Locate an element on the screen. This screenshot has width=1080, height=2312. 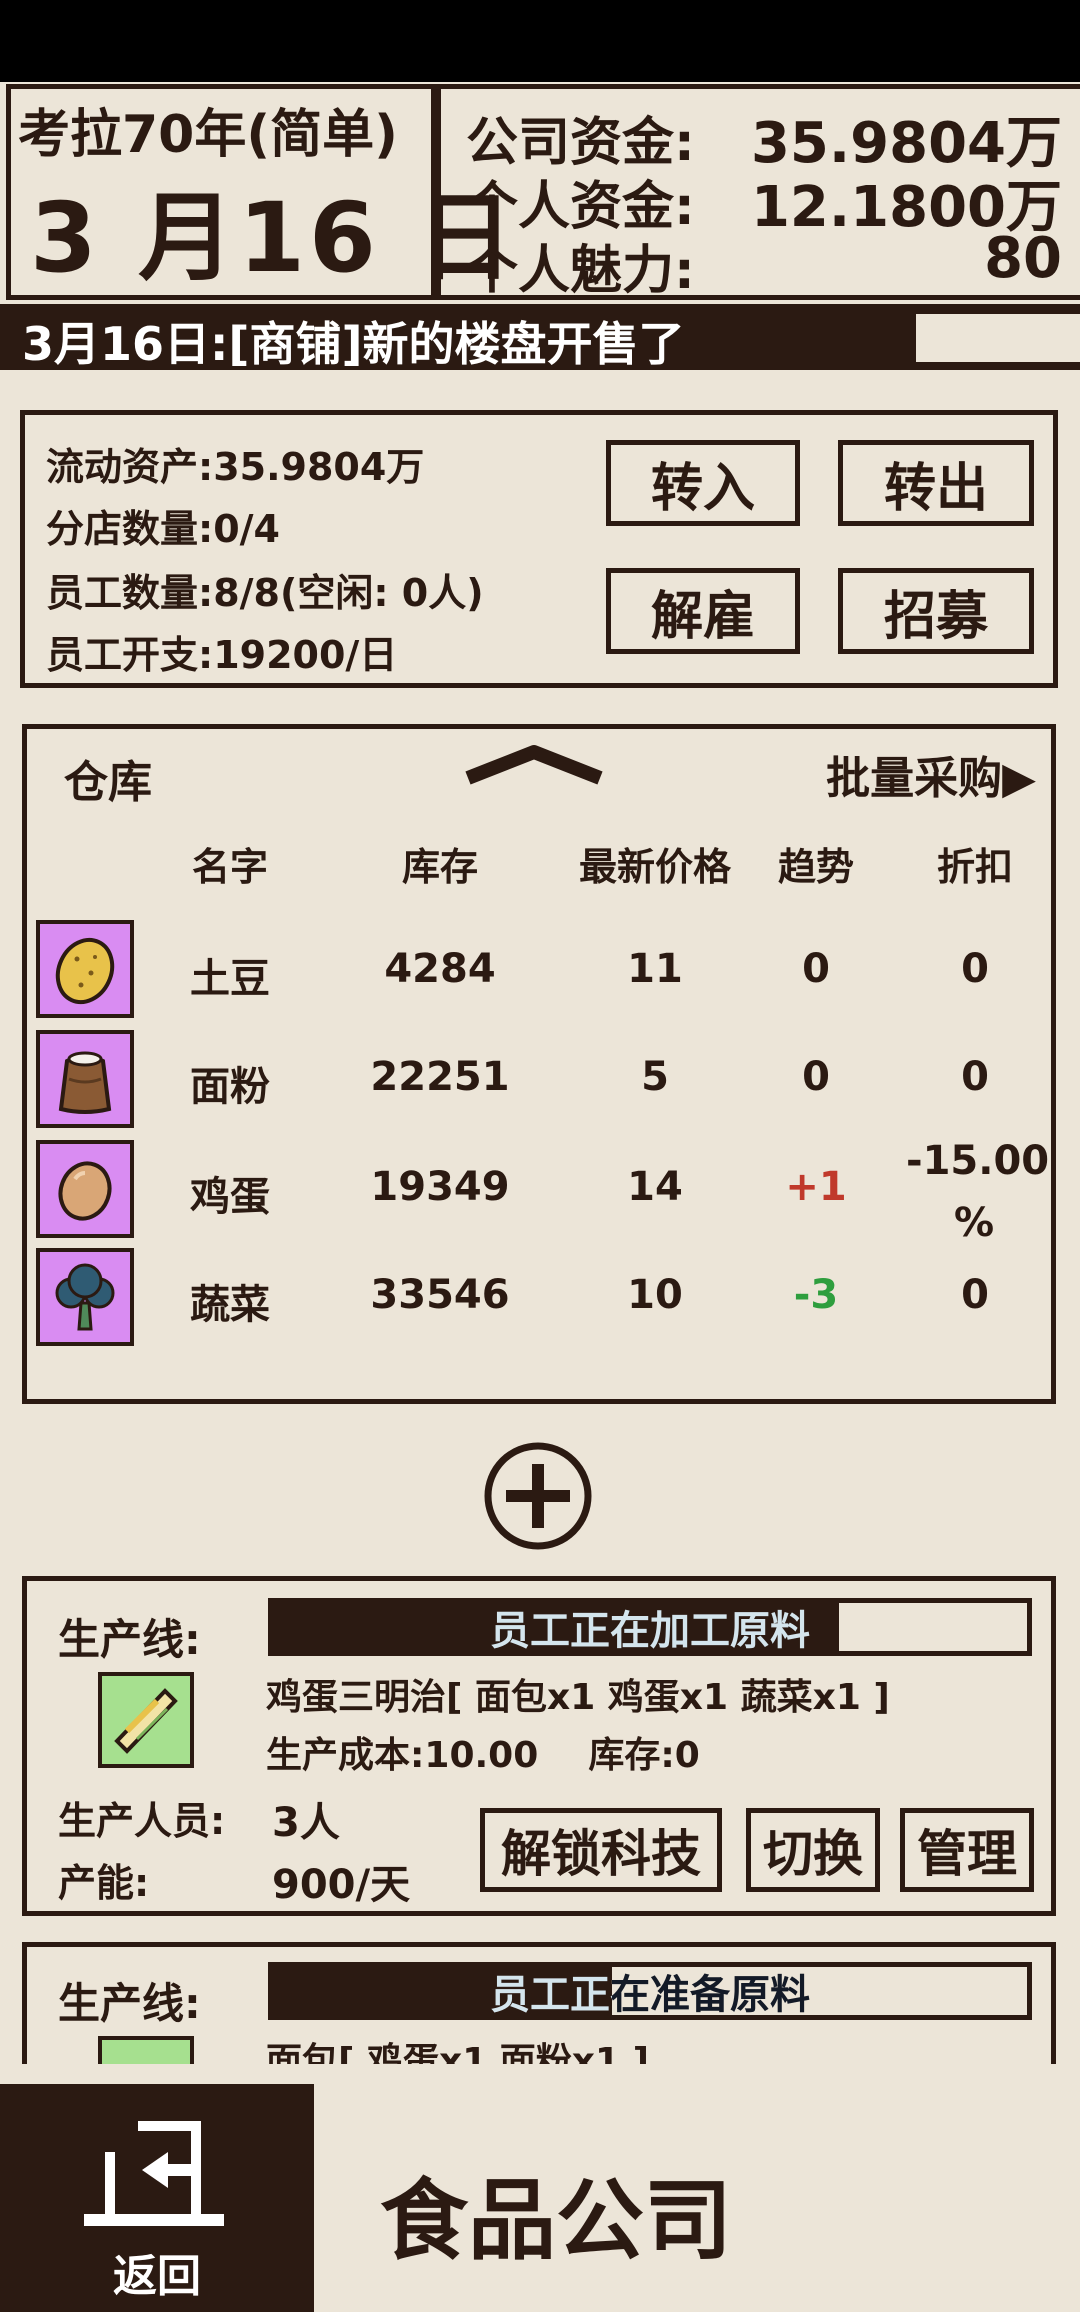
sandwich-icon is located at coordinates (146, 1720).